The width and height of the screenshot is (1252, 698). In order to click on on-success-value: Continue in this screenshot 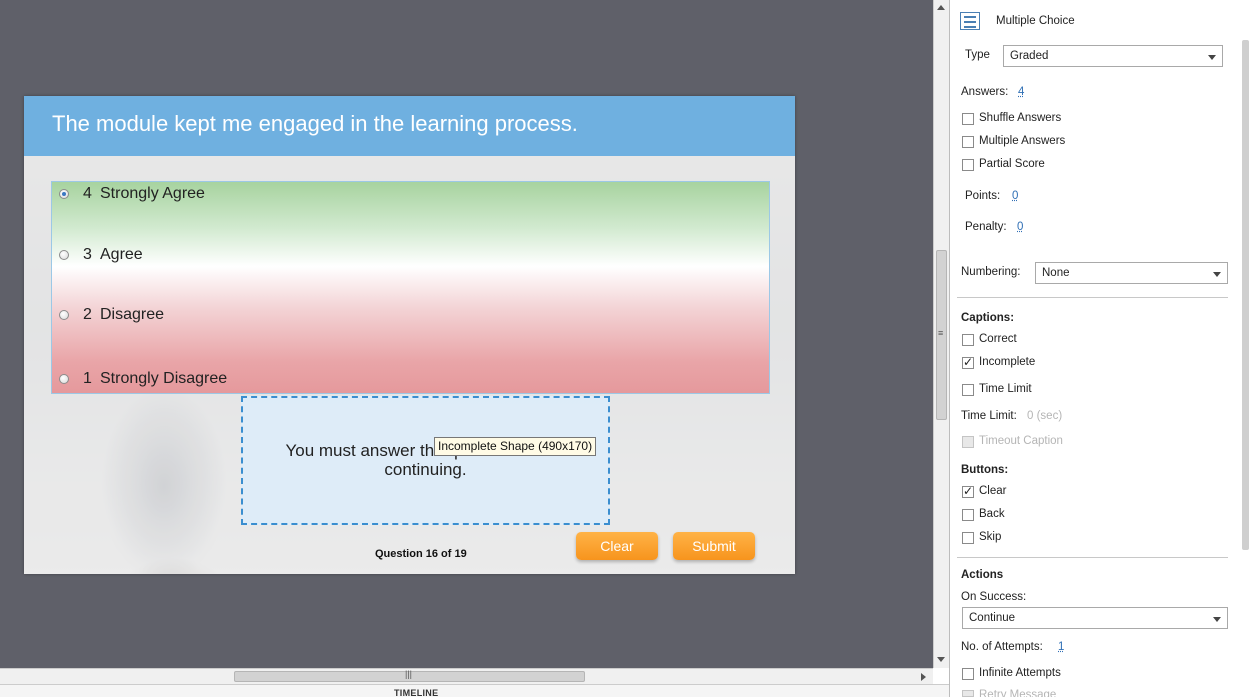, I will do `click(992, 618)`.